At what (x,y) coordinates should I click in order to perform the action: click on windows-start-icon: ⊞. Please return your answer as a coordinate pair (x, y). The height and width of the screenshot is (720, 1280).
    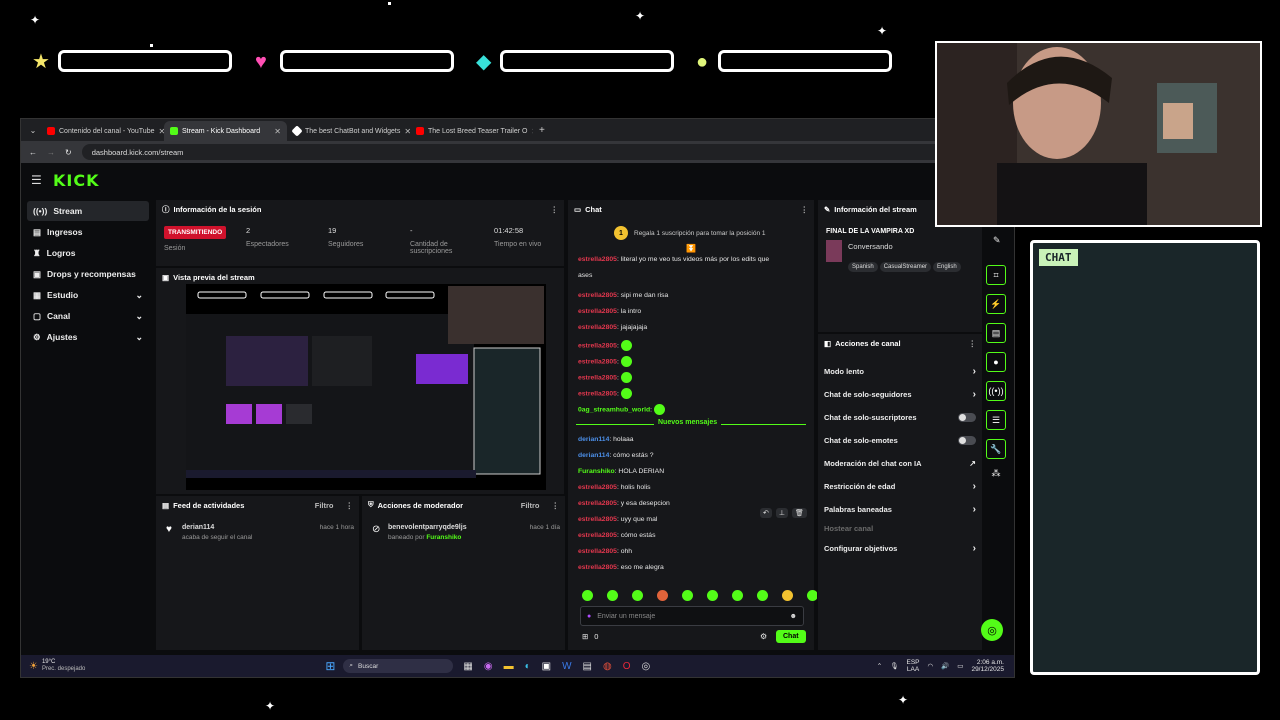
    Looking at the image, I should click on (330, 666).